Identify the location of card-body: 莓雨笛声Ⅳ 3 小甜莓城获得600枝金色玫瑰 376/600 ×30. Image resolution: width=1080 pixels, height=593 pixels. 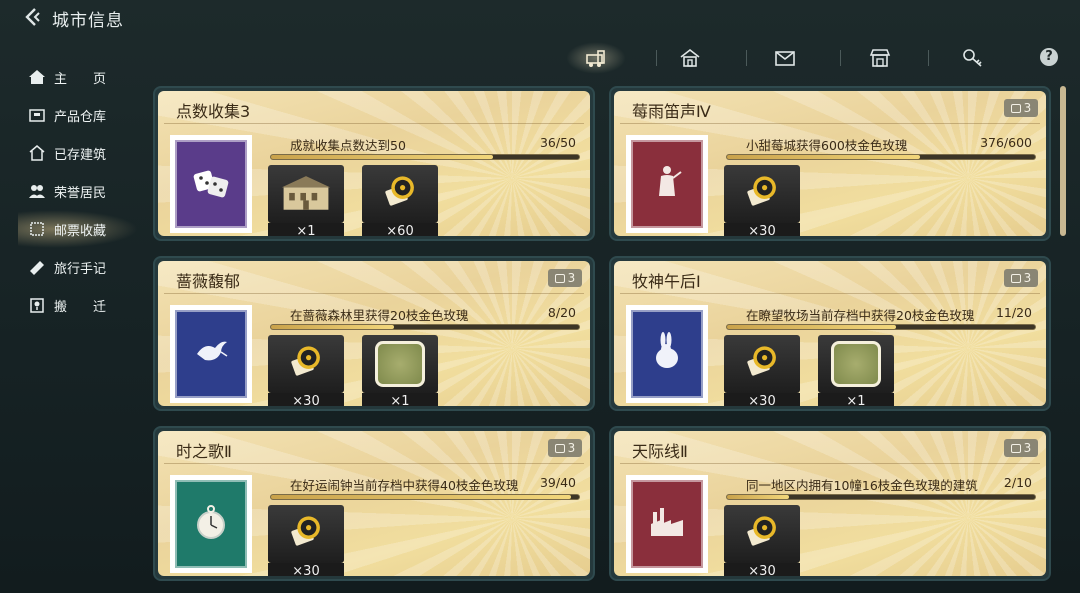
(830, 163).